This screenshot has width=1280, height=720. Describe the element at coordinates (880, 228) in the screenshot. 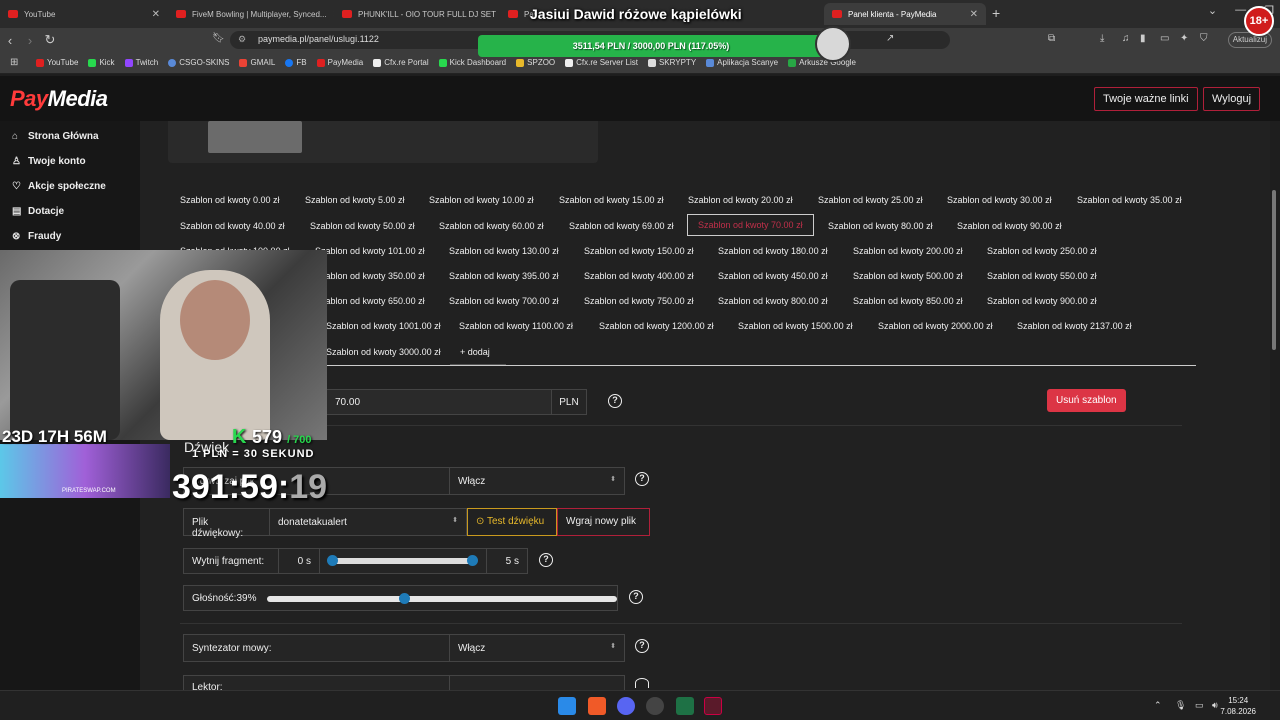

I see `template-button: Szablon od kwoty 80.00 zł` at that location.